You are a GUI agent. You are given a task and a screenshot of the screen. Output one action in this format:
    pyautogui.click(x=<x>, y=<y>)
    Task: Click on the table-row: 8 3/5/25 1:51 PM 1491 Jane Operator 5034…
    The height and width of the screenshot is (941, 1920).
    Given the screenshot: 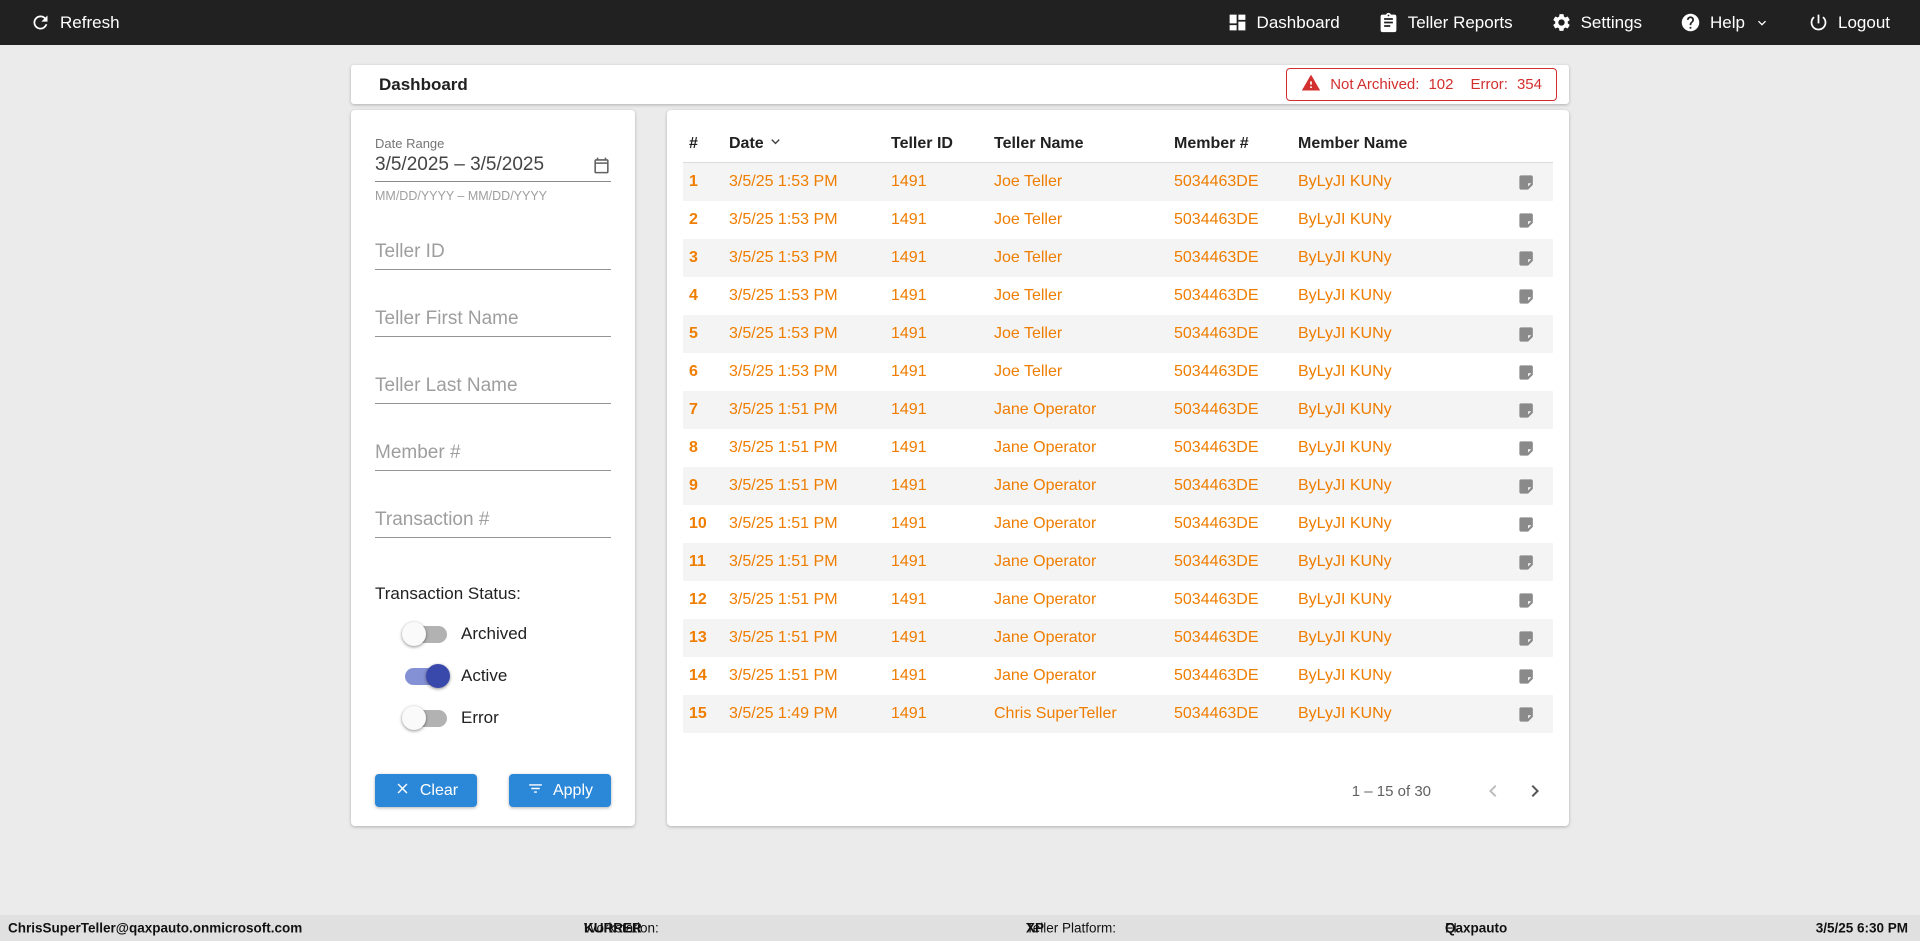 What is the action you would take?
    pyautogui.click(x=1118, y=448)
    